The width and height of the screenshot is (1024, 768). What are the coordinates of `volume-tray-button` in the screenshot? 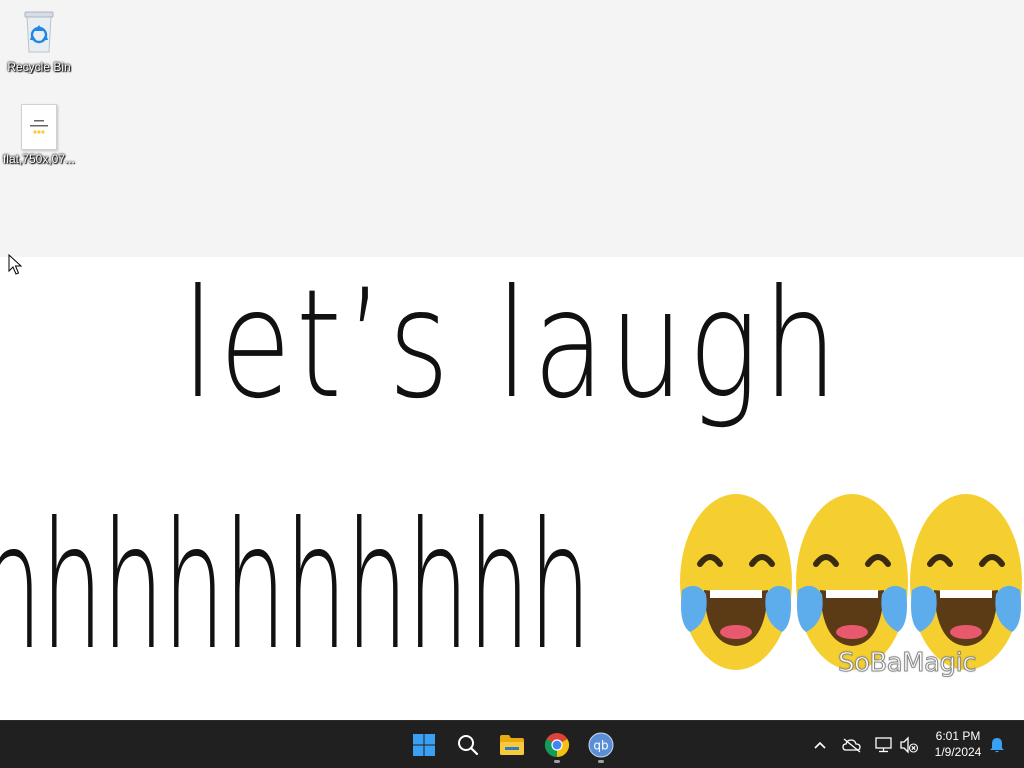 It's located at (909, 745).